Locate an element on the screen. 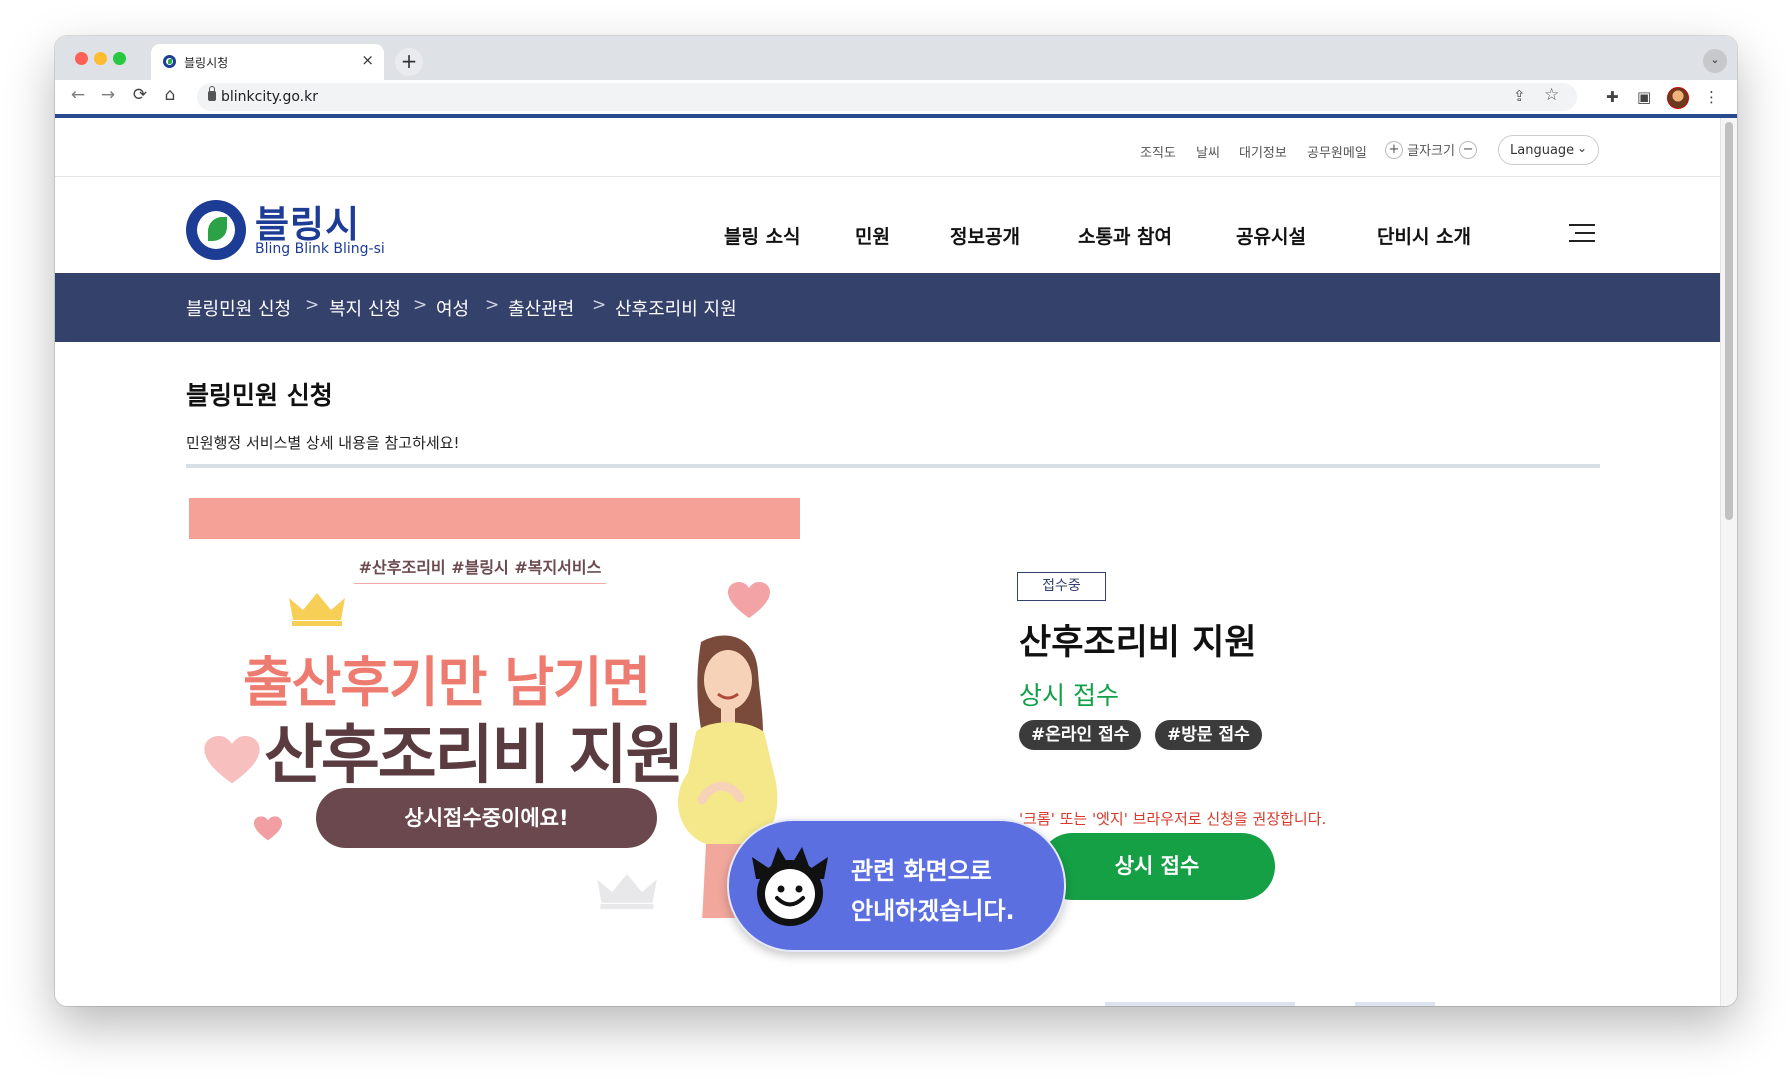 The image size is (1792, 1079). tab-title: 블링시청 is located at coordinates (206, 63).